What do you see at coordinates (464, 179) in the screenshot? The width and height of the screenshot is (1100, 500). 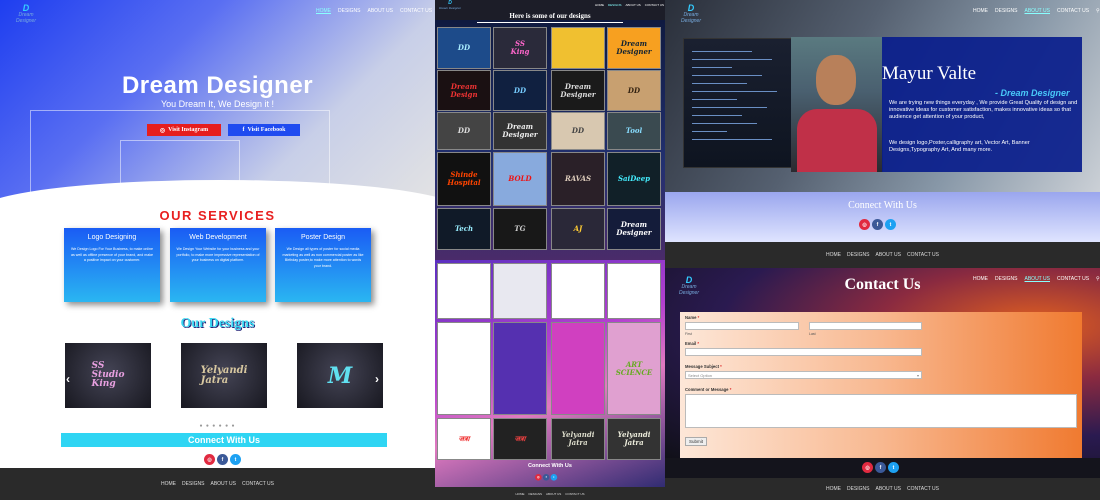 I see `gallery-tile: Shinde Hospital` at bounding box center [464, 179].